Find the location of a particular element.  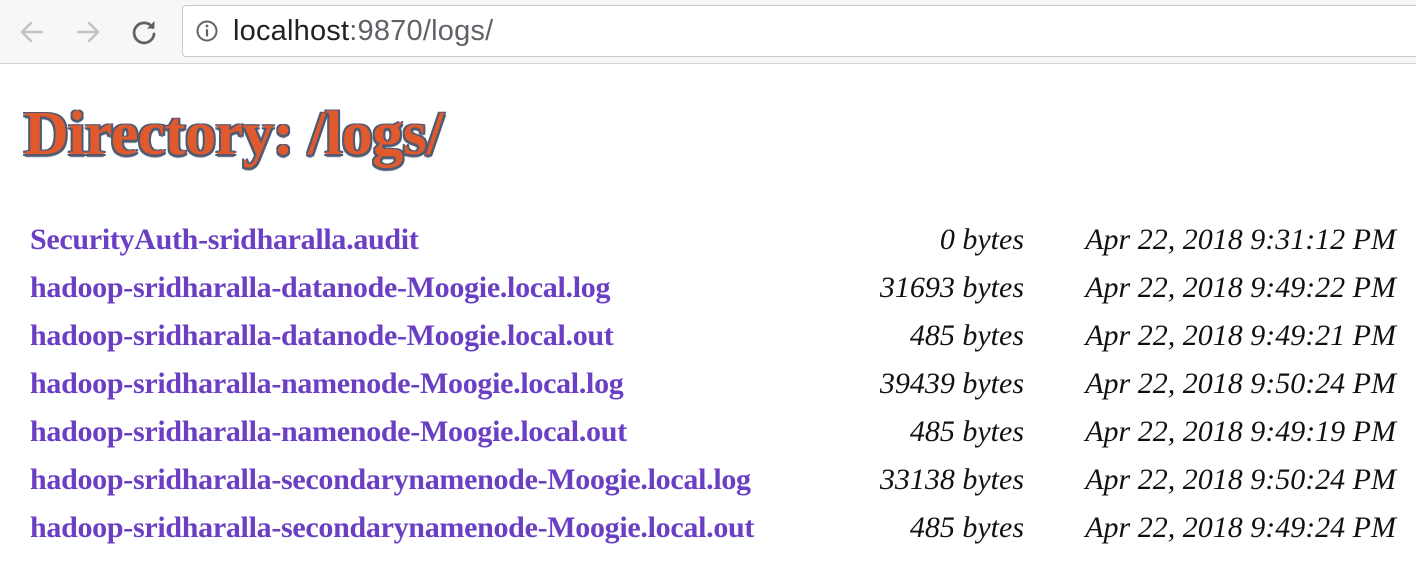

page-title: Directory: /logs/ is located at coordinates (234, 134).